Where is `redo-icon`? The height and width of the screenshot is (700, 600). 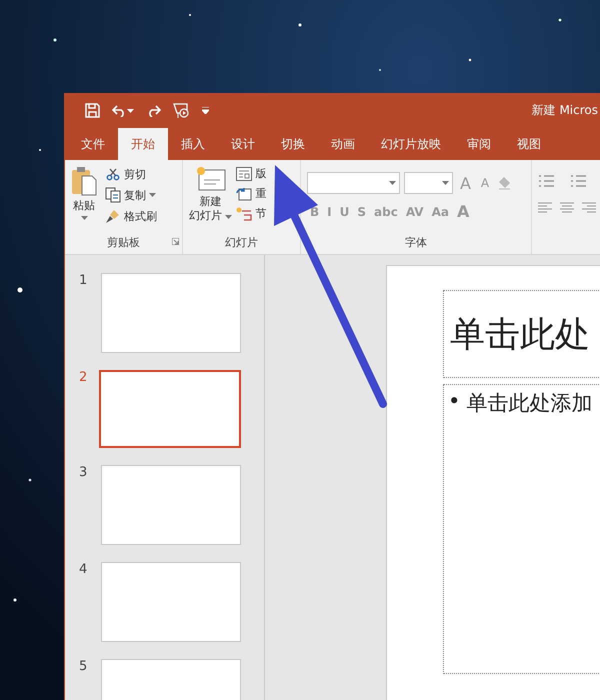 redo-icon is located at coordinates (153, 110).